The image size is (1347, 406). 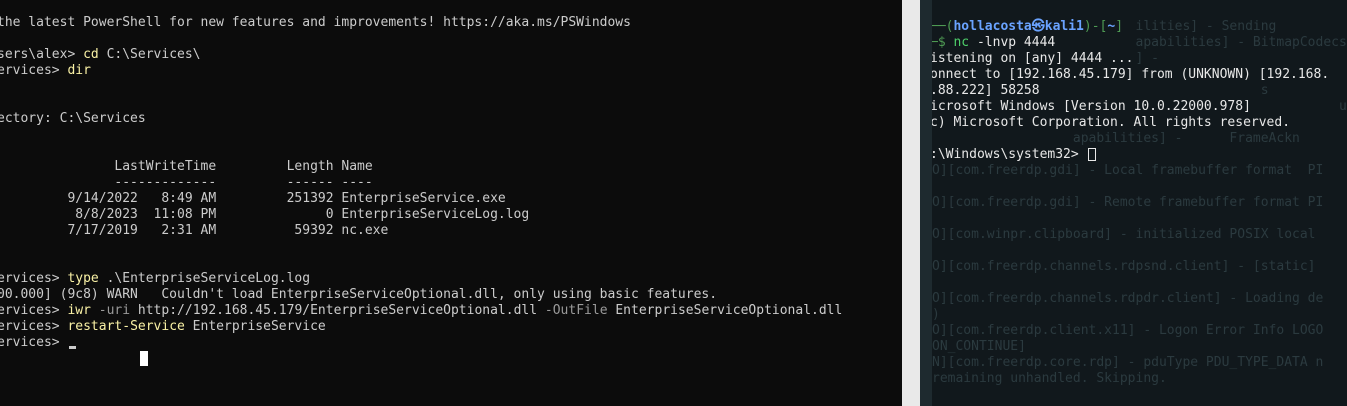 I want to click on background-log-line: ), so click(x=936, y=314).